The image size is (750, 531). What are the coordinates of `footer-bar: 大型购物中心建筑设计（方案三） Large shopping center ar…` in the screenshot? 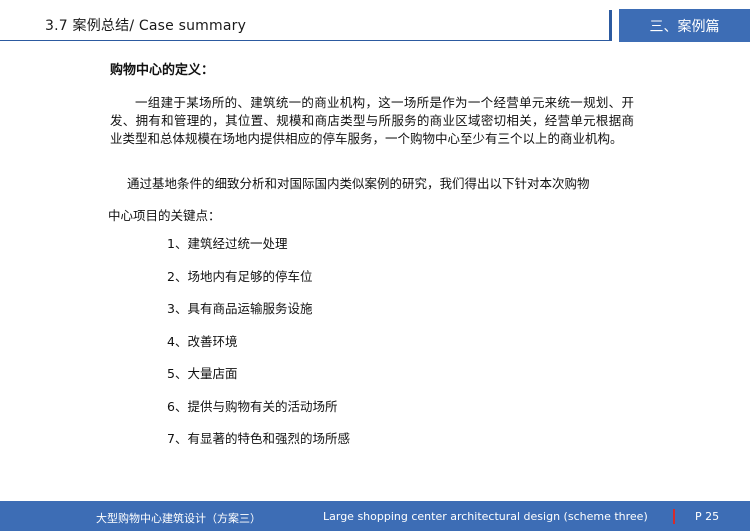 It's located at (375, 516).